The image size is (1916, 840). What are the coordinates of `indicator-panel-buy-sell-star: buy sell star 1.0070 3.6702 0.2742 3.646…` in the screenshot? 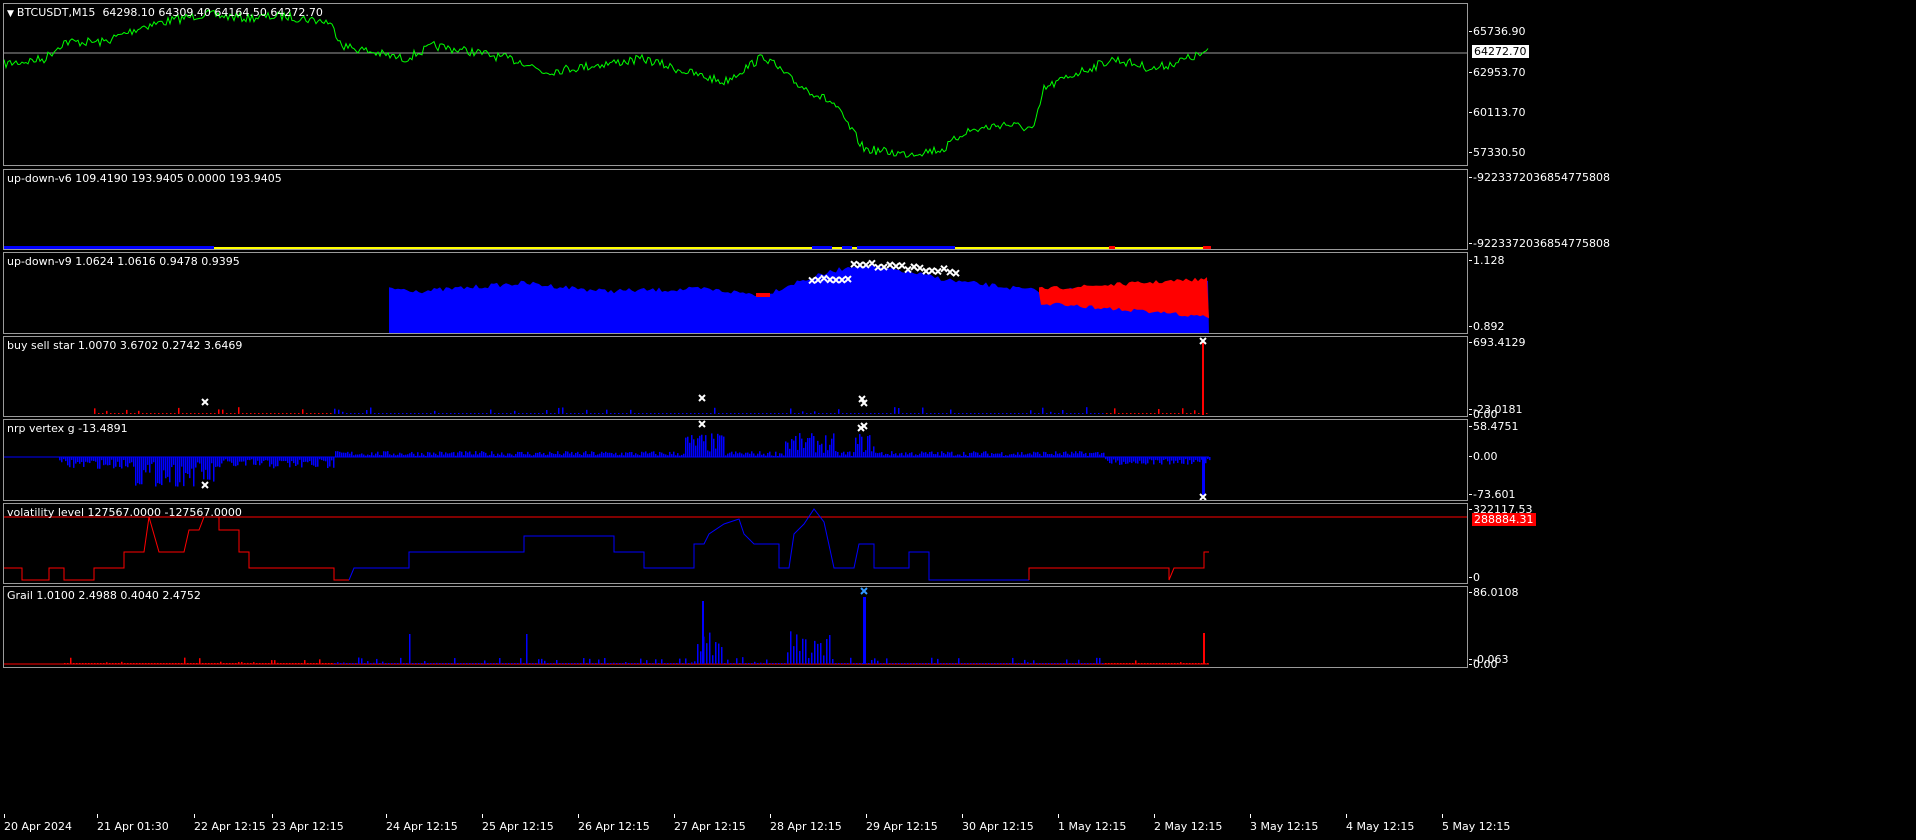 It's located at (735, 376).